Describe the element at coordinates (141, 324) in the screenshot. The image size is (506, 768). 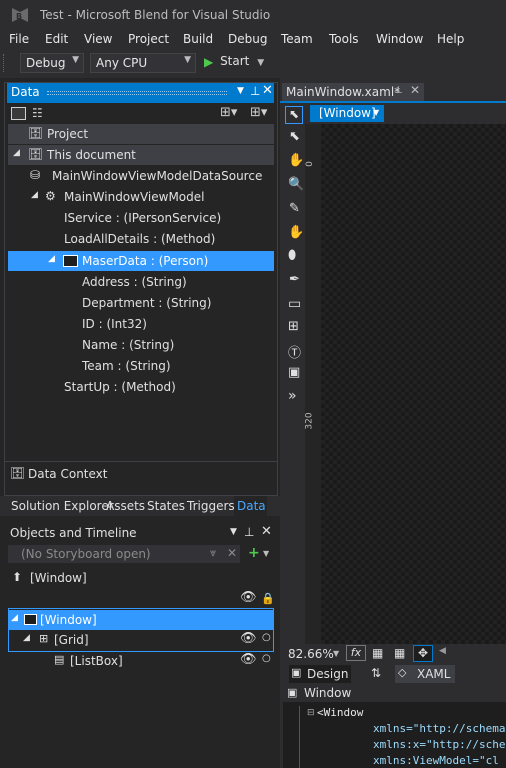
I see `tree-item-id: ID : (Int32)` at that location.